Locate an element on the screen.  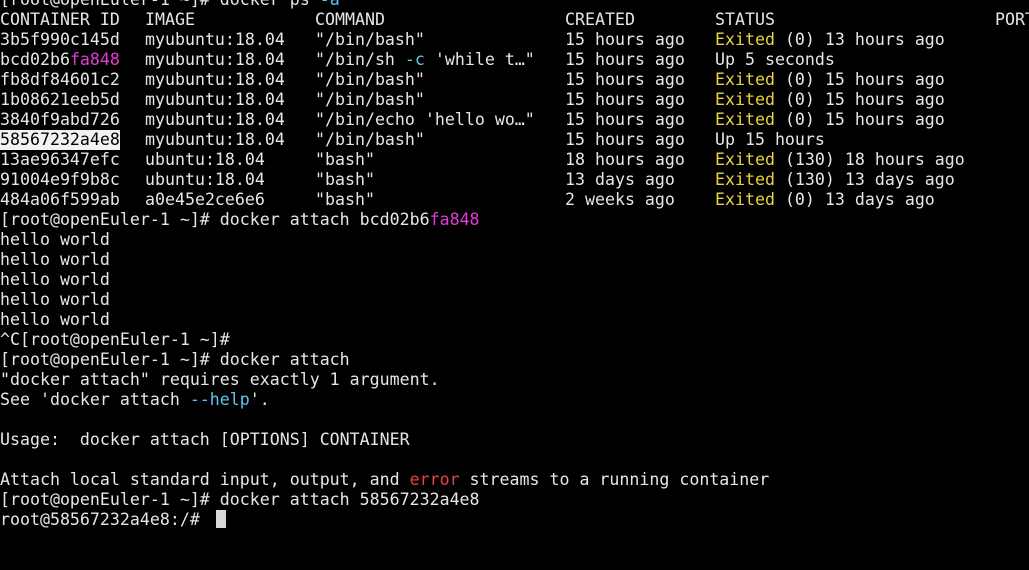
container-id: 1b08621eeb5d is located at coordinates (60, 99).